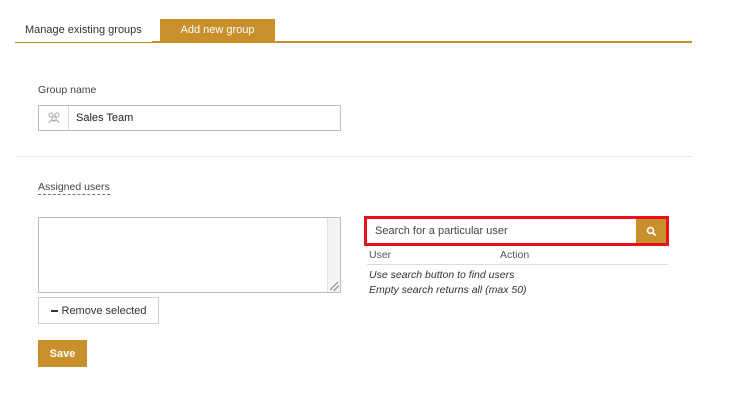  Describe the element at coordinates (74, 188) in the screenshot. I see `assigned-users-label: Assigned users` at that location.